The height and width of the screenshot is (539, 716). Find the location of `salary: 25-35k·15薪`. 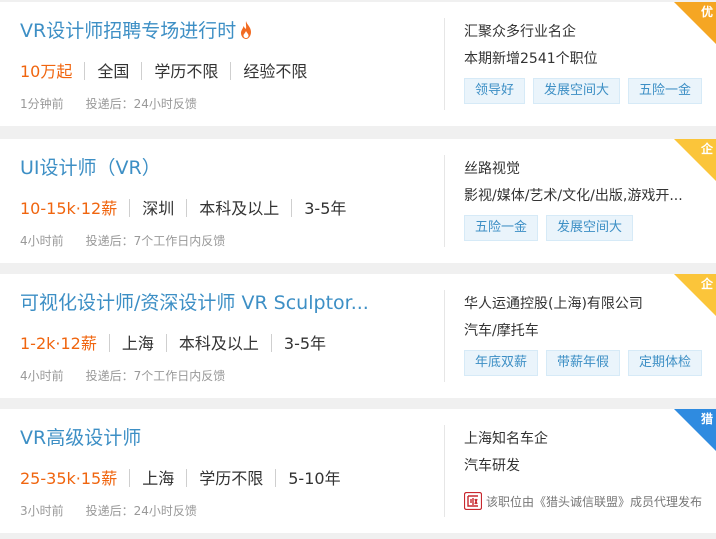

salary: 25-35k·15薪 is located at coordinates (69, 478).